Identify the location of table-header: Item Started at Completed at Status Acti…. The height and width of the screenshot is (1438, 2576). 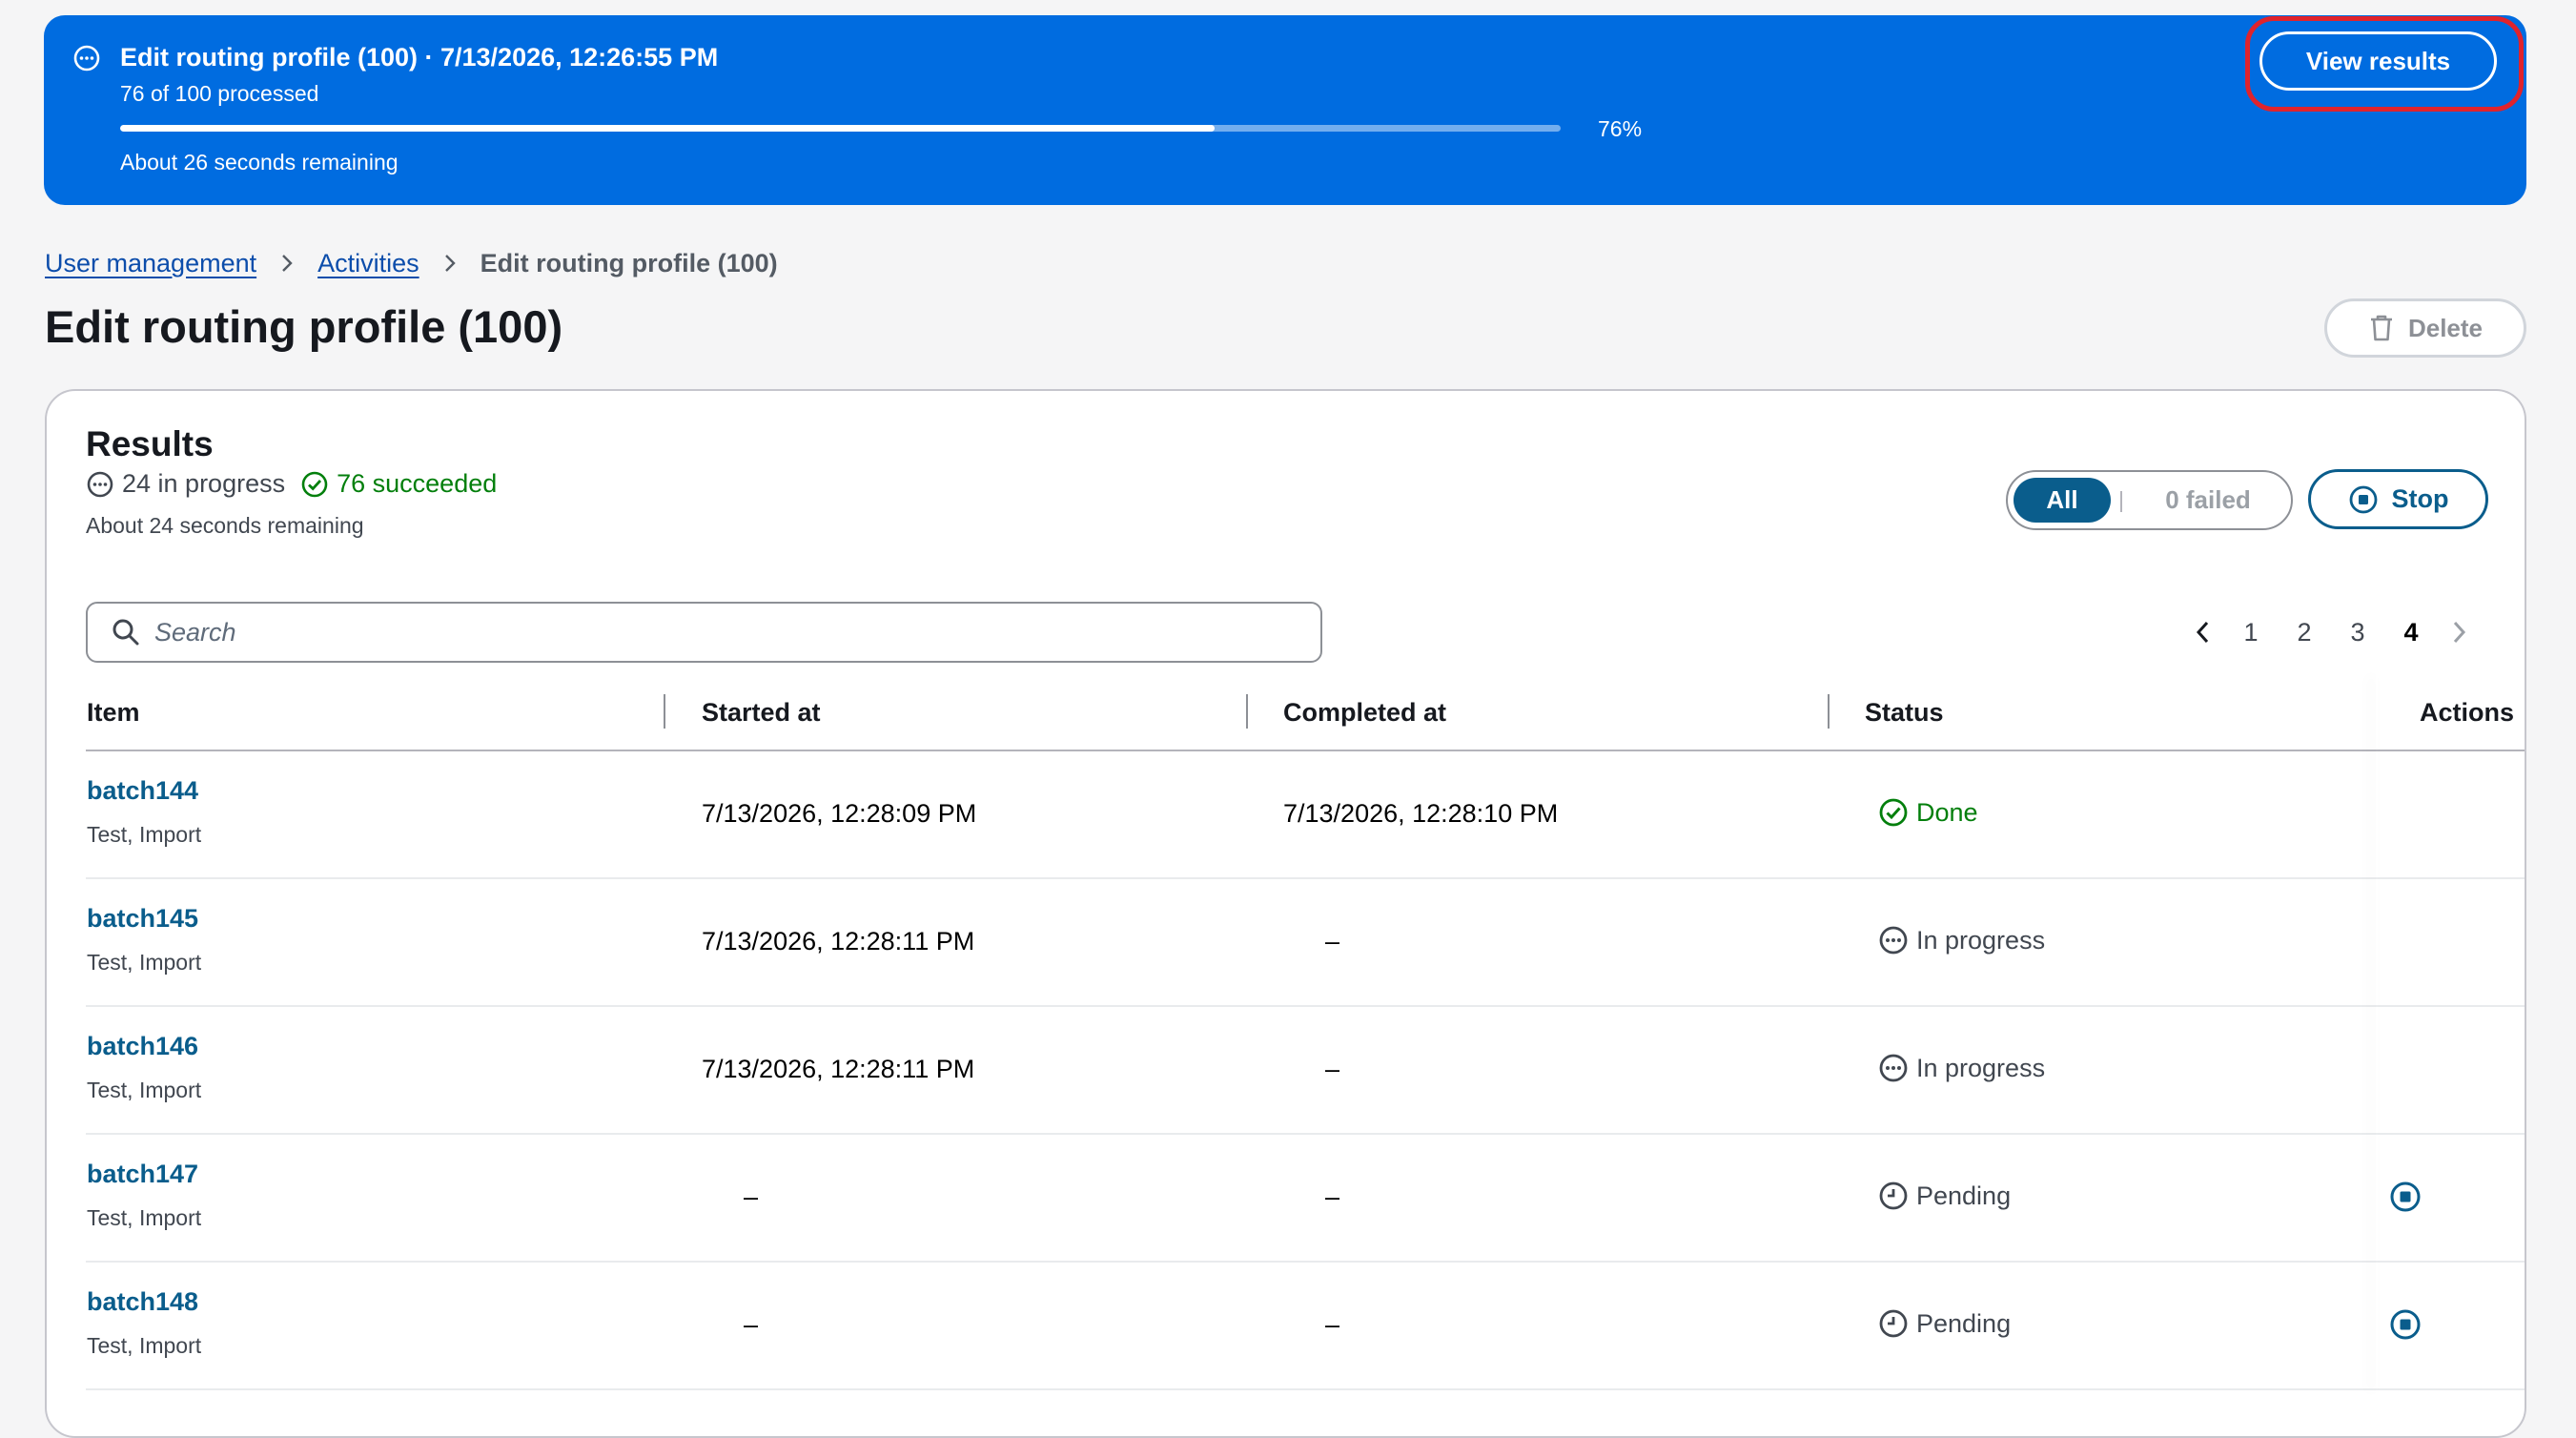
(1305, 713).